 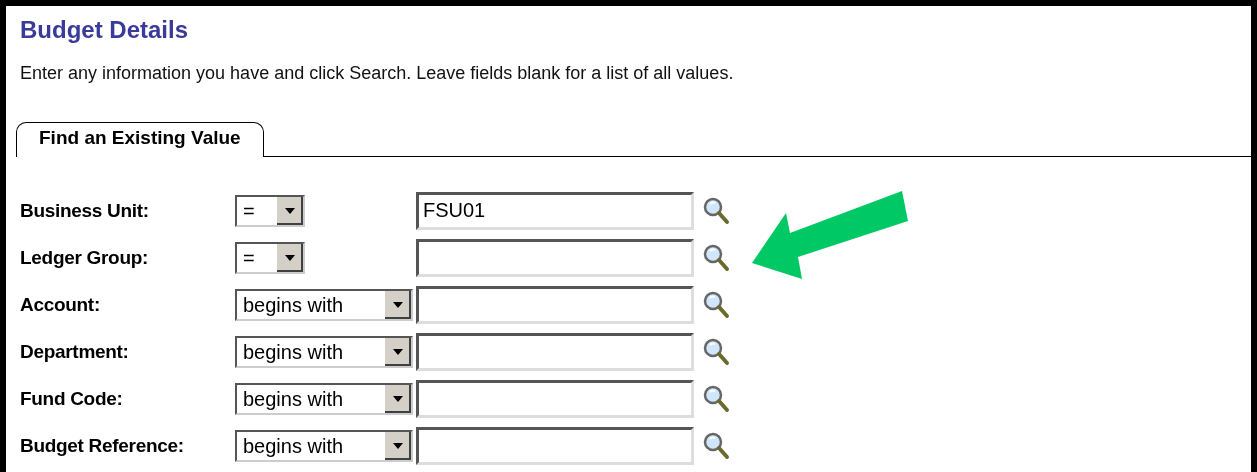 What do you see at coordinates (377, 73) in the screenshot?
I see `instructions-text: Enter any information you have and click Search. Leave fields blank for a list of all values.` at bounding box center [377, 73].